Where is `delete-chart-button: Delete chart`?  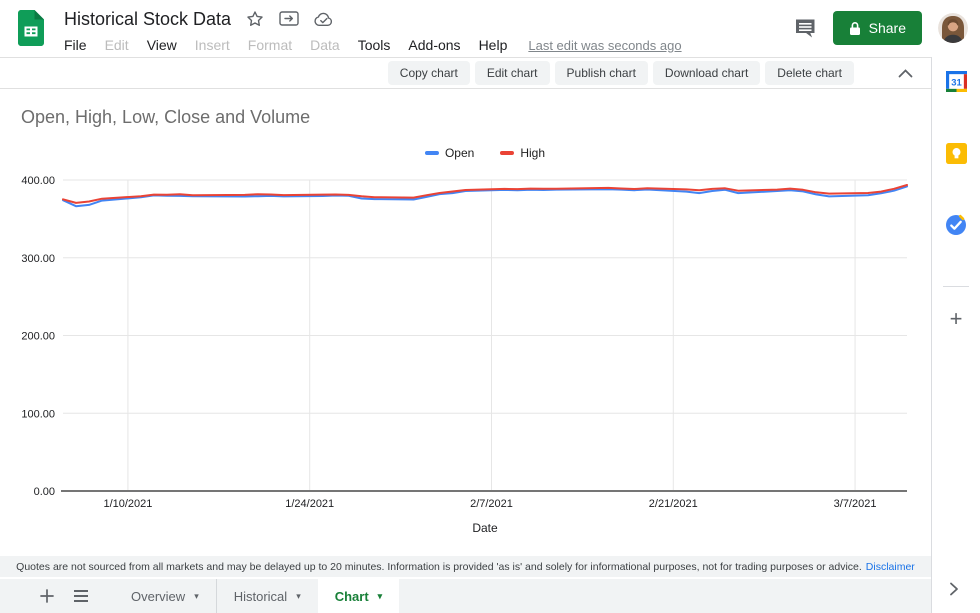 delete-chart-button: Delete chart is located at coordinates (809, 73).